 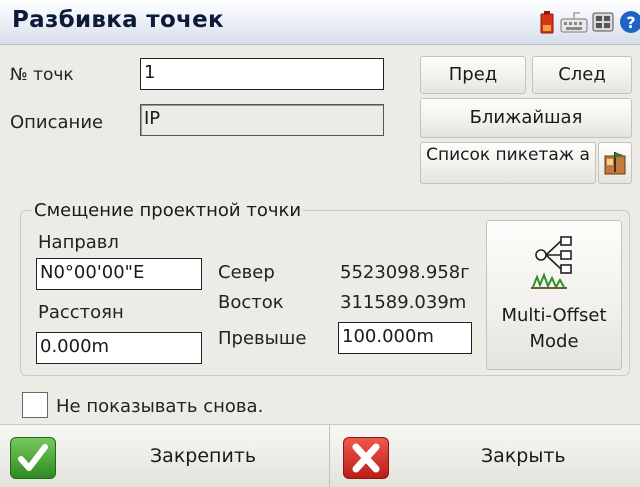 I want to click on north-value: 5523098.958г, so click(x=405, y=272).